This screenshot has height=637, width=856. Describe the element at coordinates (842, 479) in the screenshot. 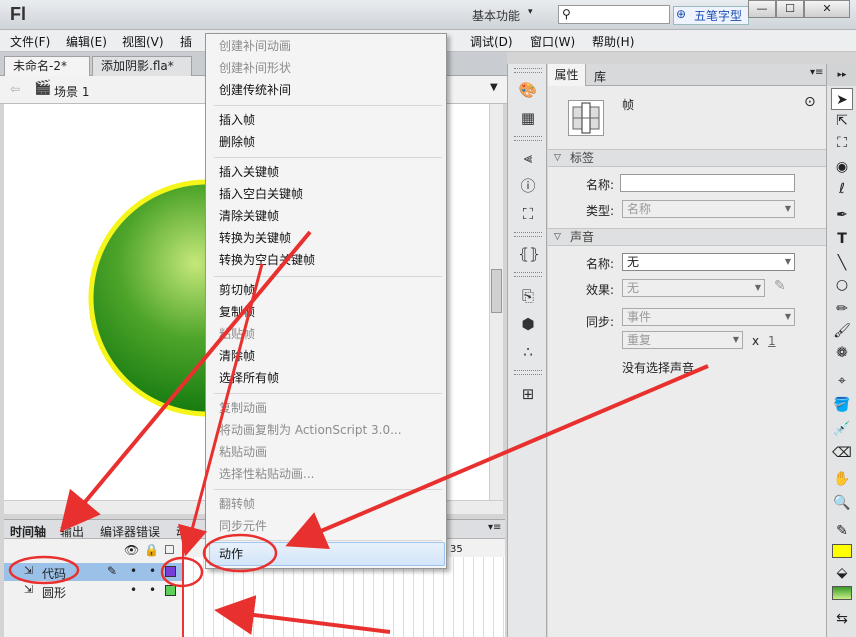

I see `hand-tool-icon: ✋` at that location.